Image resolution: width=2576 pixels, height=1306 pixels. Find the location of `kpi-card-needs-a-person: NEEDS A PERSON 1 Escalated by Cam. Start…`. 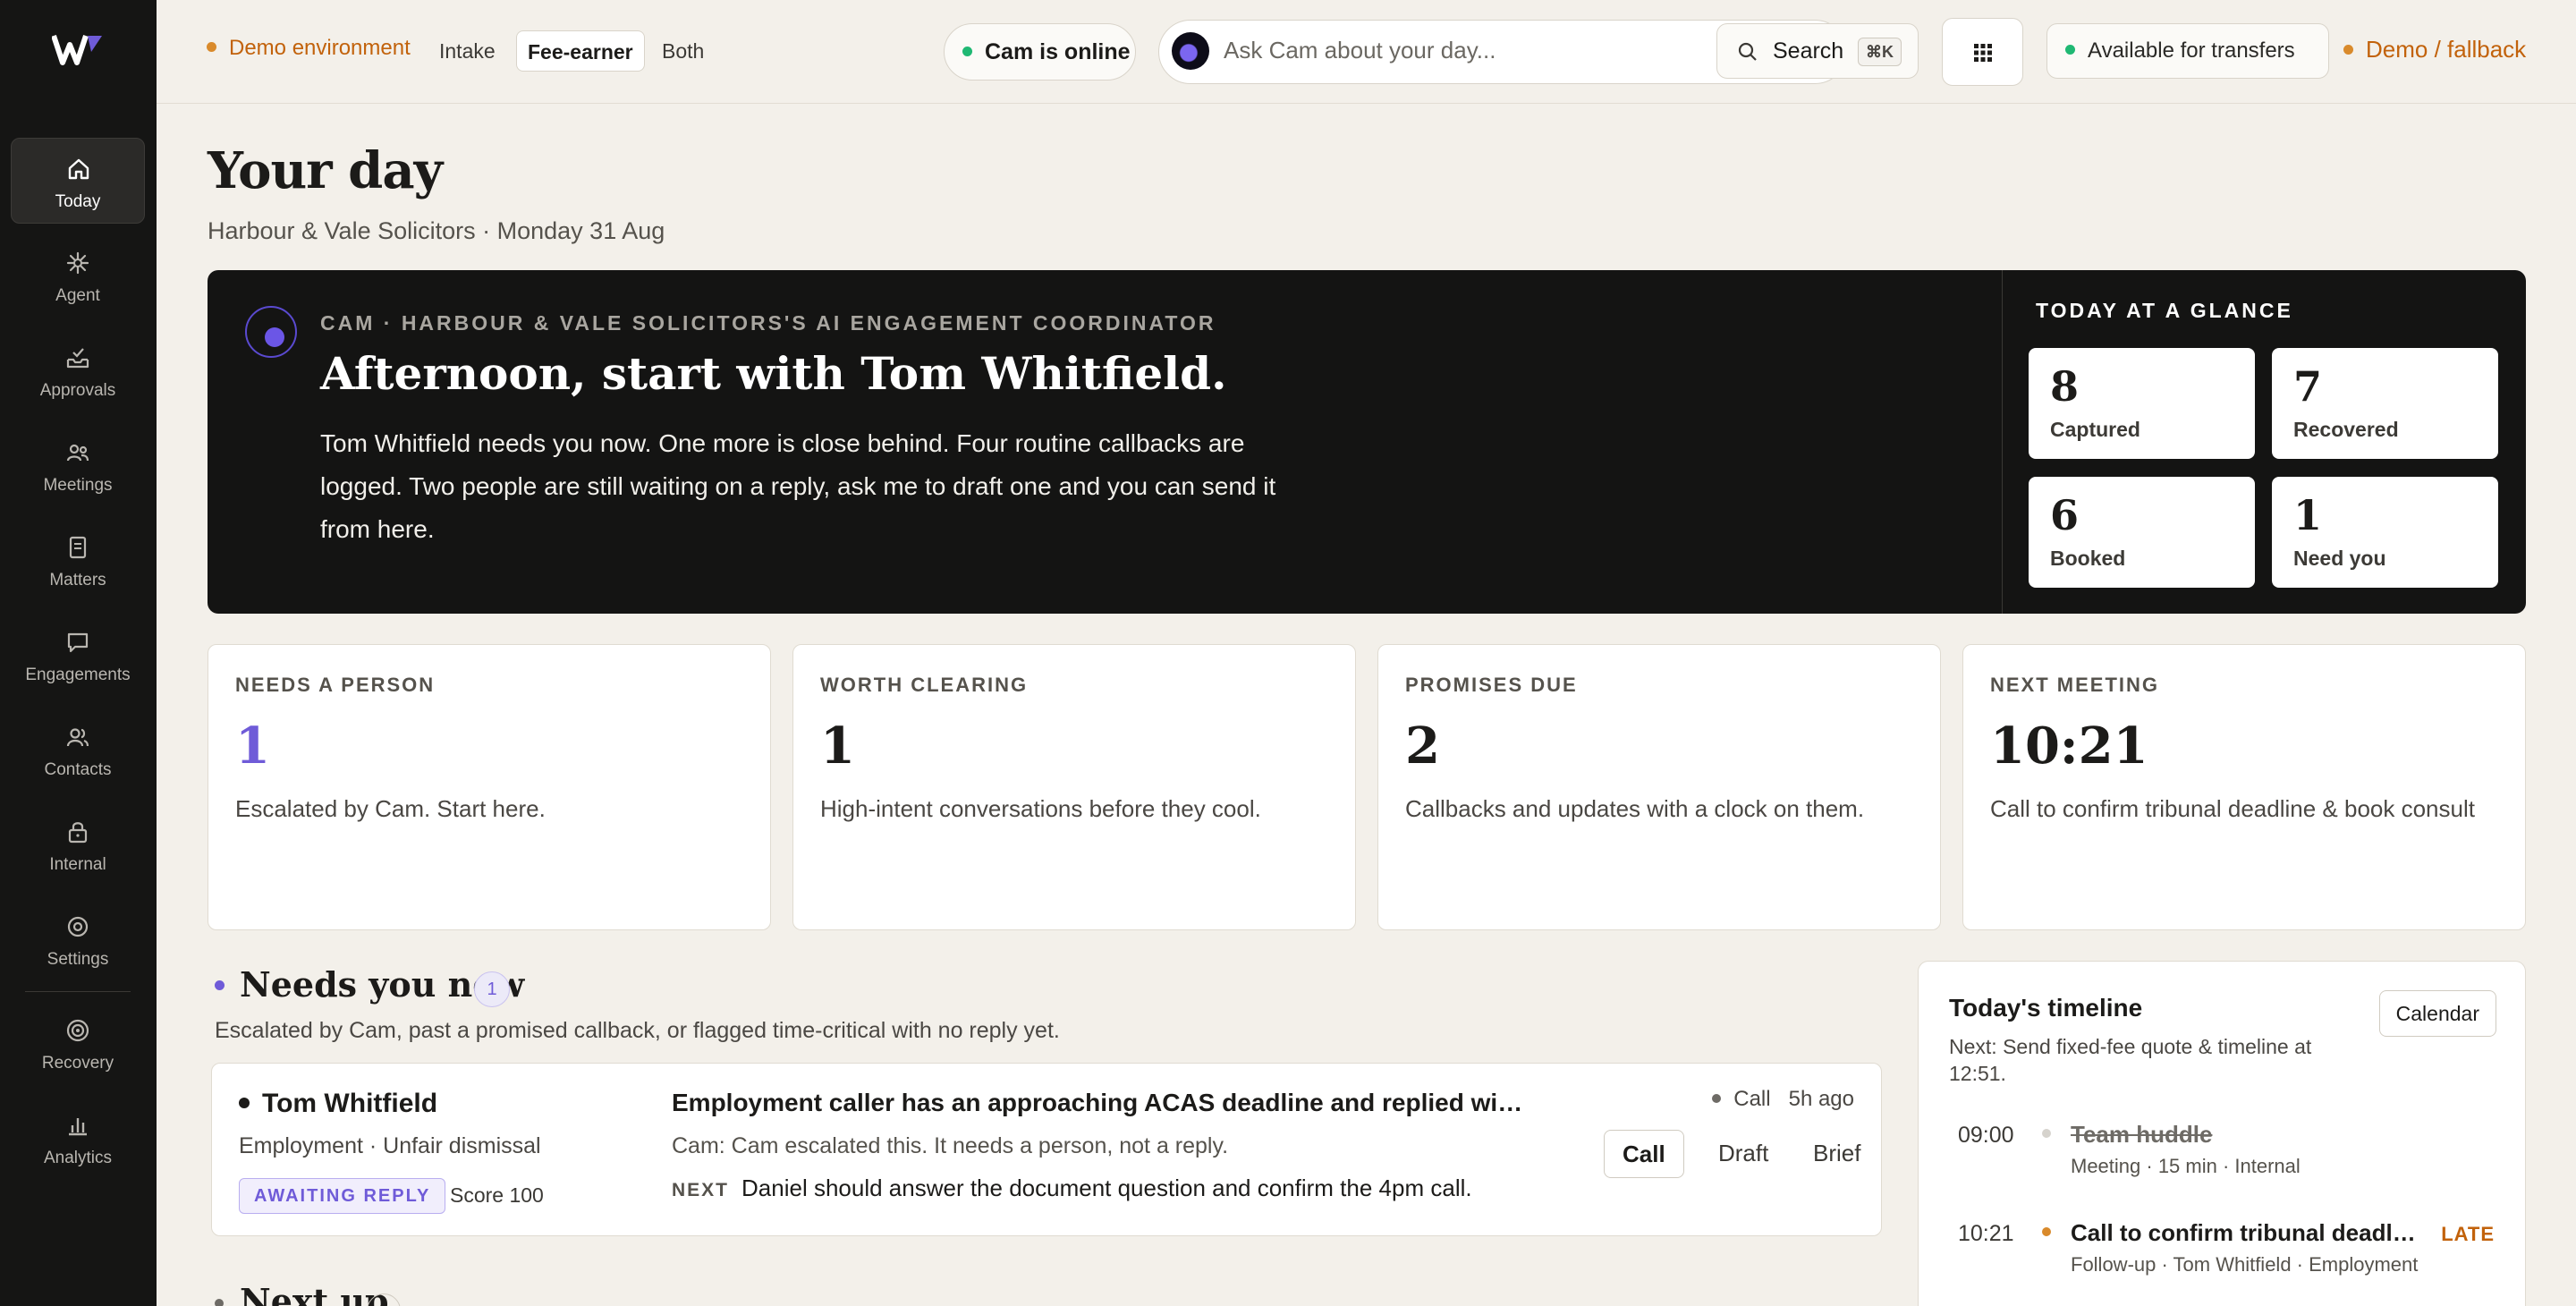

kpi-card-needs-a-person: NEEDS A PERSON 1 Escalated by Cam. Start… is located at coordinates (489, 787).